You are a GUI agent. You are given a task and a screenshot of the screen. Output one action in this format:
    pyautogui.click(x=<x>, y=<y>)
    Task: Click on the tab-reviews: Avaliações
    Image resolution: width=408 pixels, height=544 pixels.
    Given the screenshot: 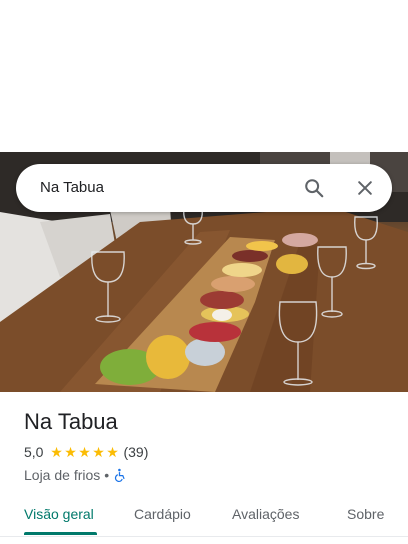 What is the action you would take?
    pyautogui.click(x=265, y=514)
    